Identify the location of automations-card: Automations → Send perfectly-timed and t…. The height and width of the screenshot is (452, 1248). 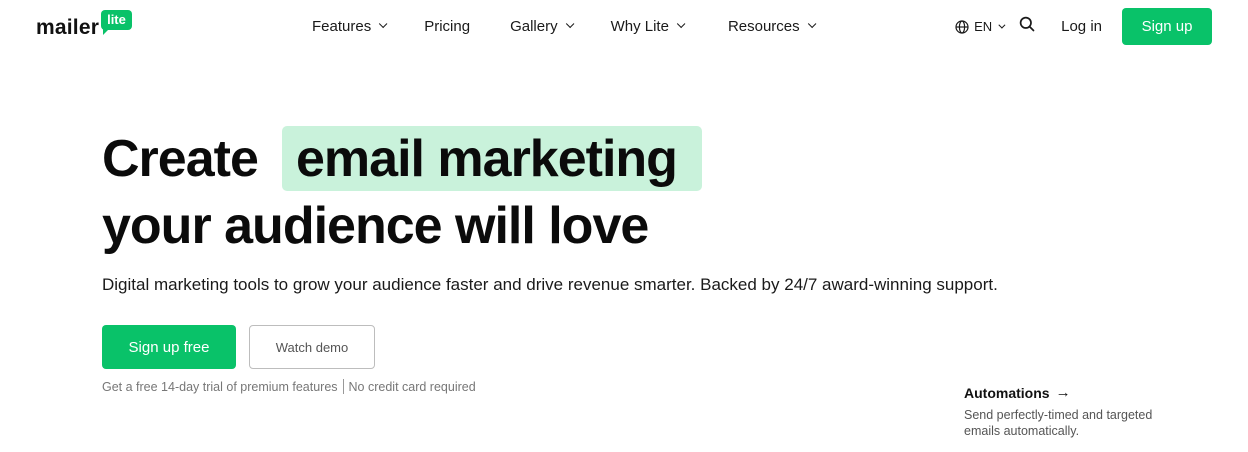
(1069, 411).